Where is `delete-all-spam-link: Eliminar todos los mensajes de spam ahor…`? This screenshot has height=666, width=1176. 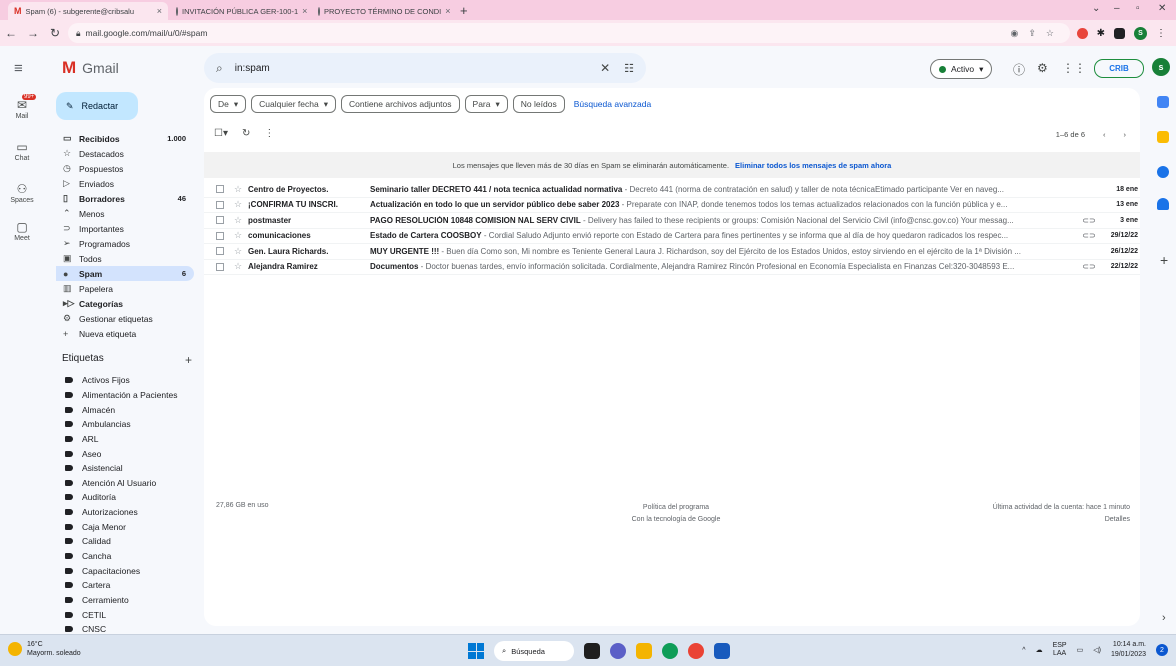
delete-all-spam-link: Eliminar todos los mensajes de spam ahor… is located at coordinates (813, 165).